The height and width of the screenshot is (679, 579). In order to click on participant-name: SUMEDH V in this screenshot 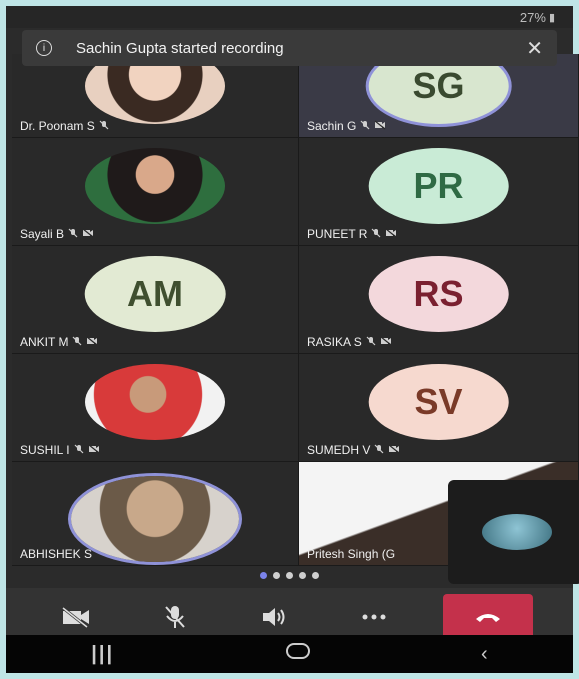, I will do `click(339, 450)`.